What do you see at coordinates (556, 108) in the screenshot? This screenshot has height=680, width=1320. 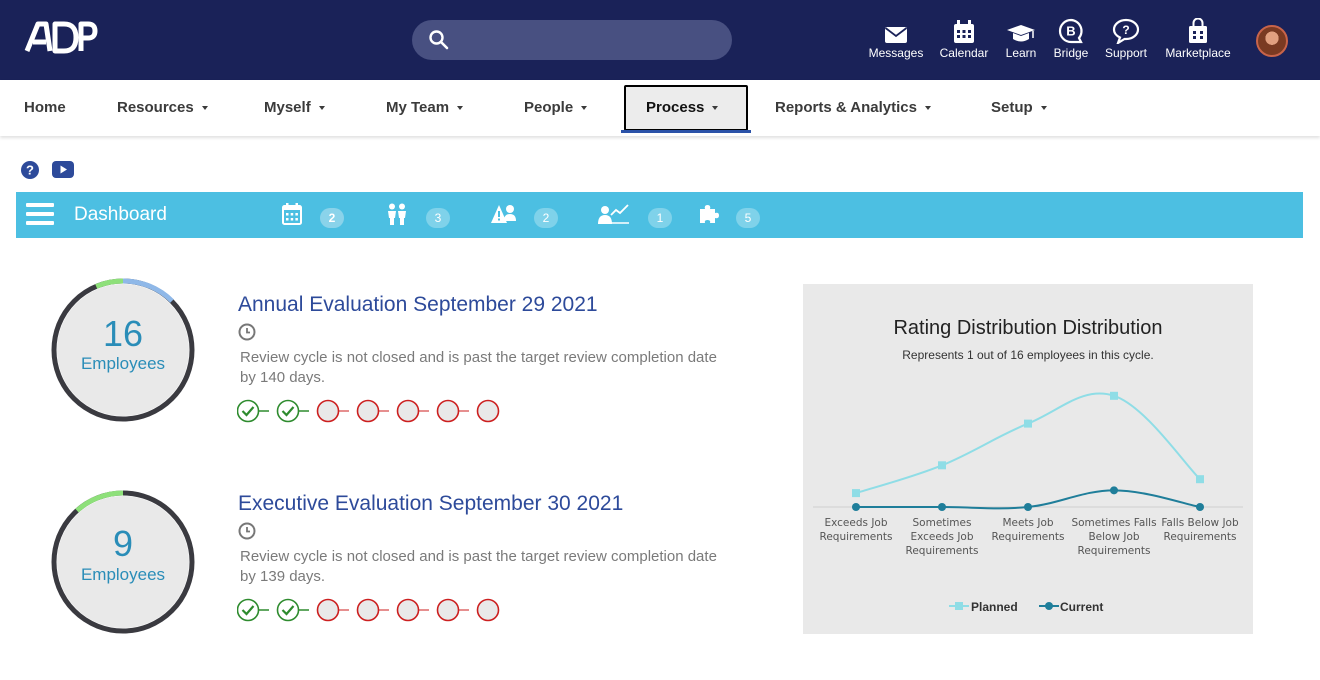 I see `nav-people: People` at bounding box center [556, 108].